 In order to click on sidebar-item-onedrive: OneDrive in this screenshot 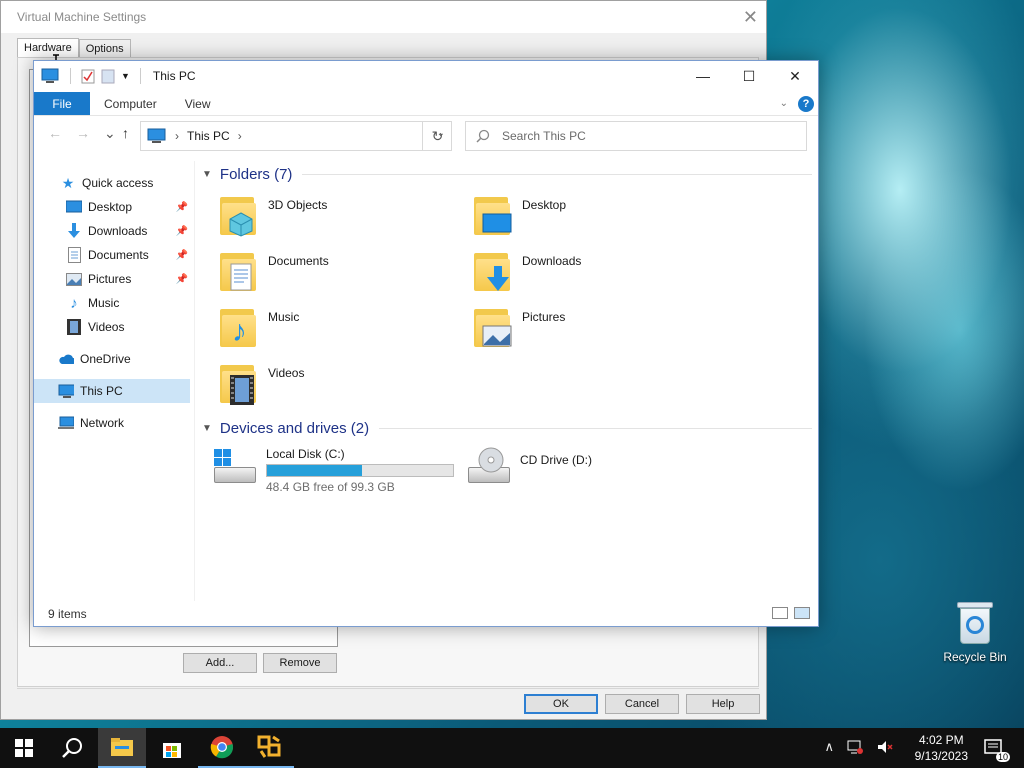, I will do `click(112, 359)`.